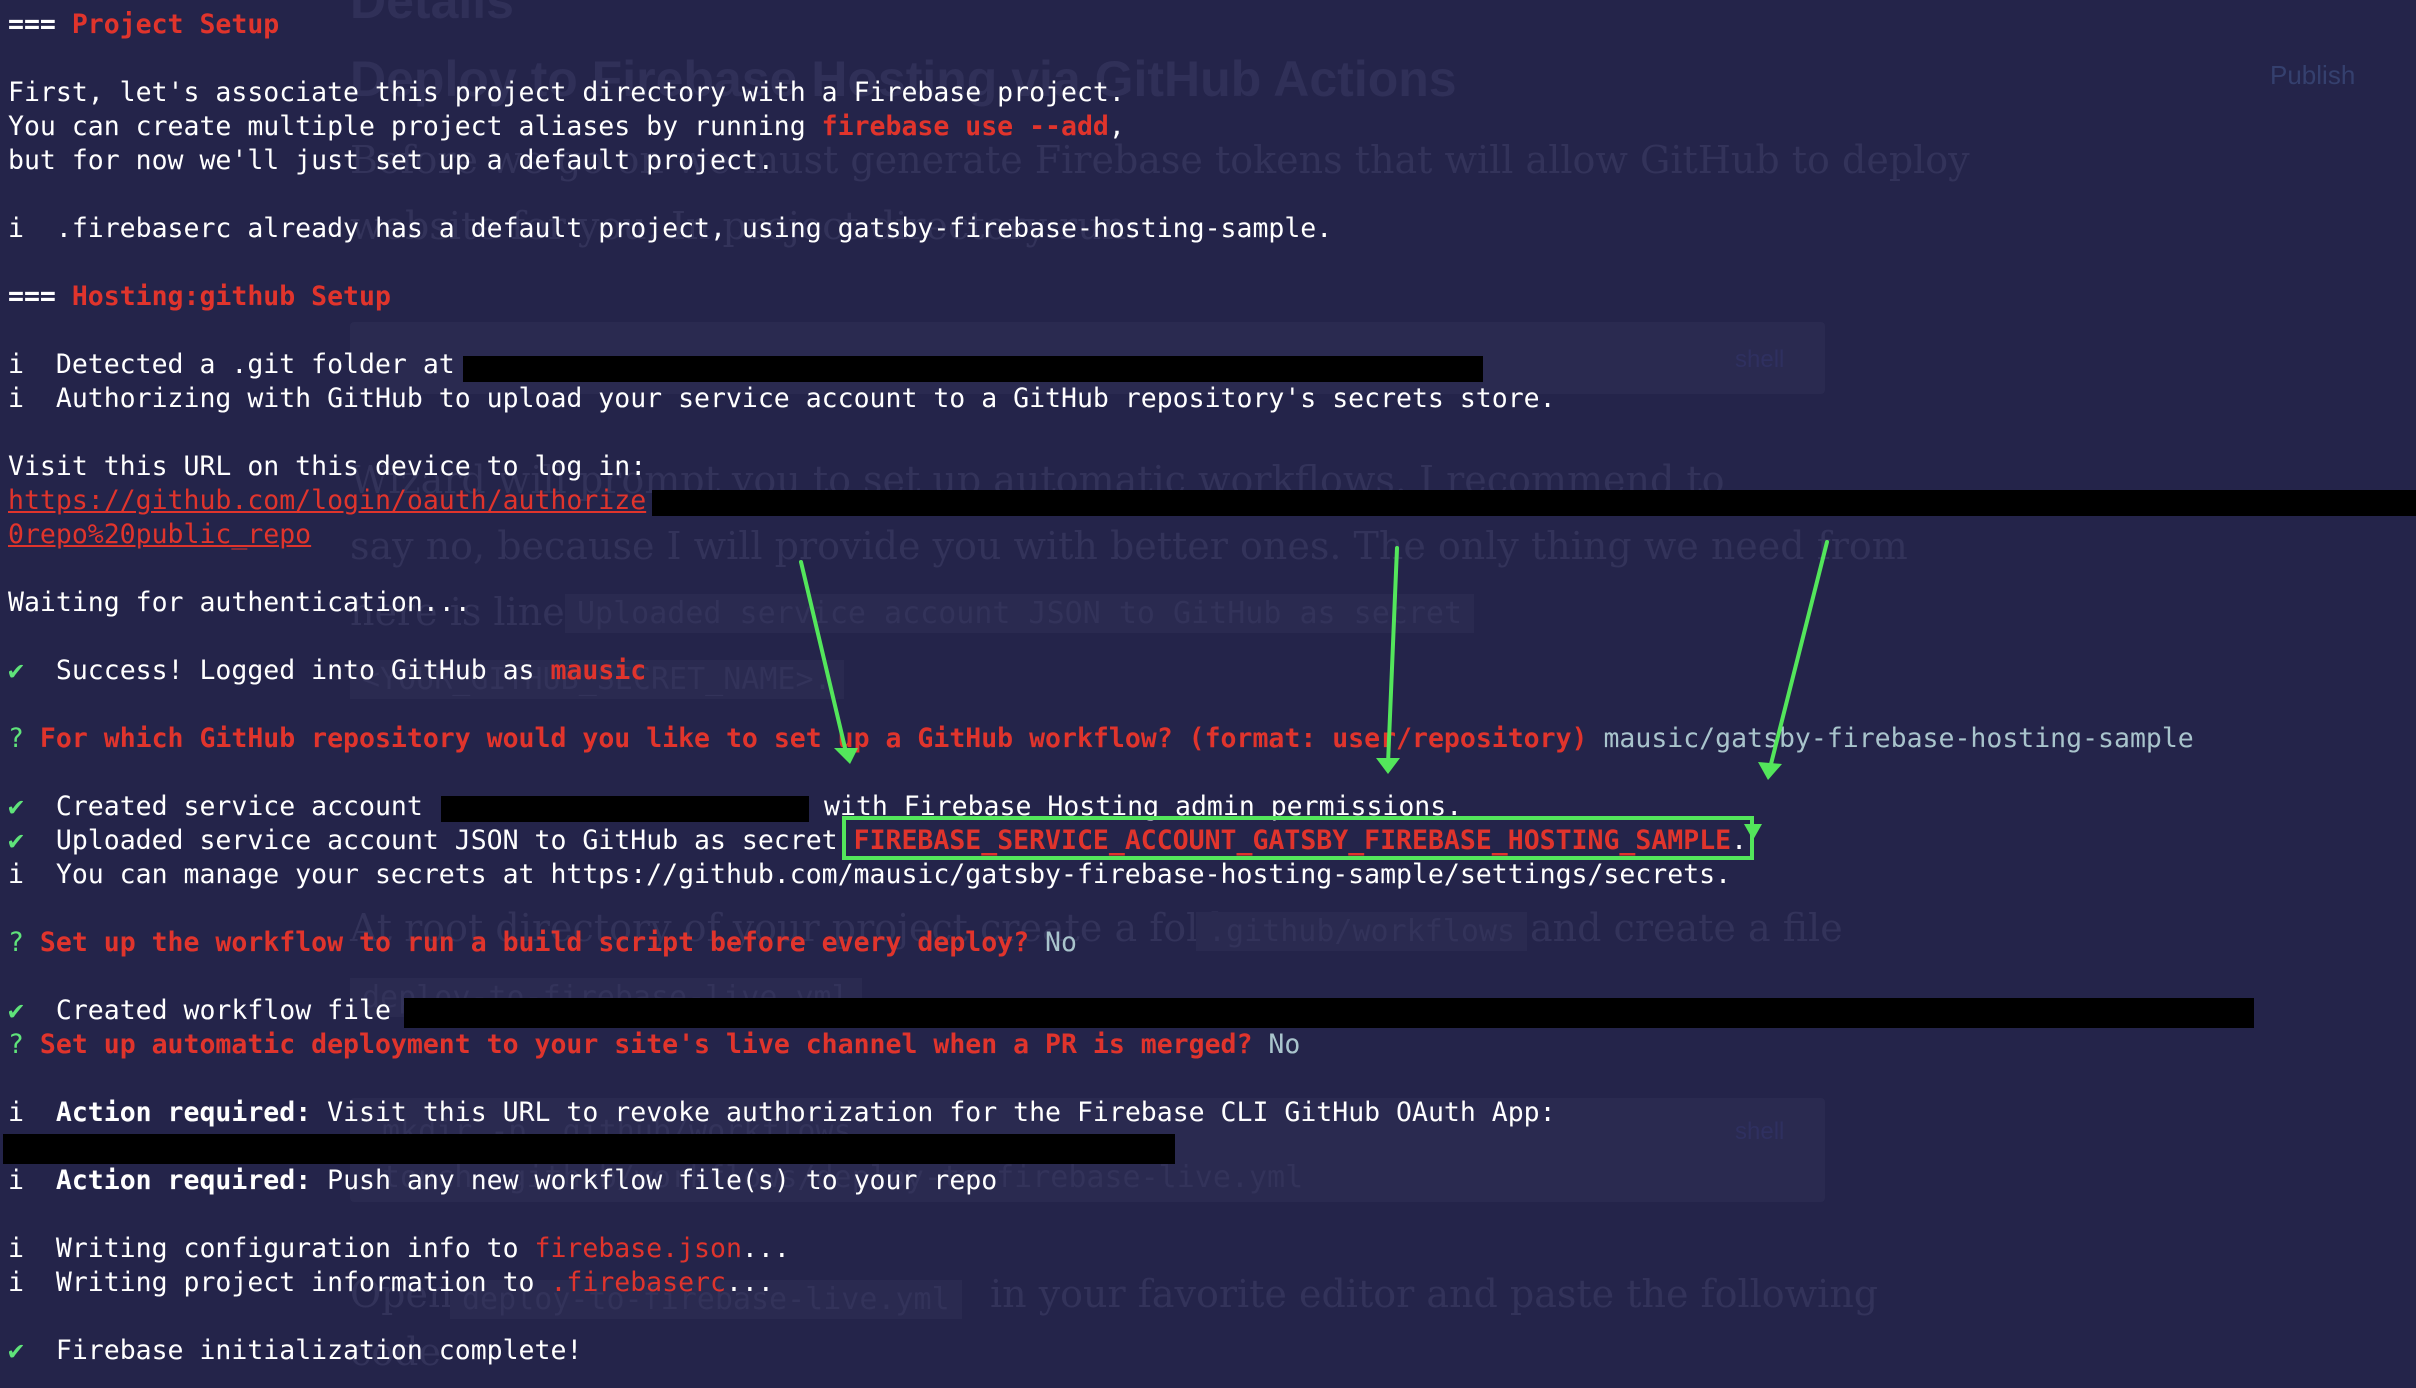  What do you see at coordinates (1298, 838) in the screenshot?
I see `secret-highlight-box` at bounding box center [1298, 838].